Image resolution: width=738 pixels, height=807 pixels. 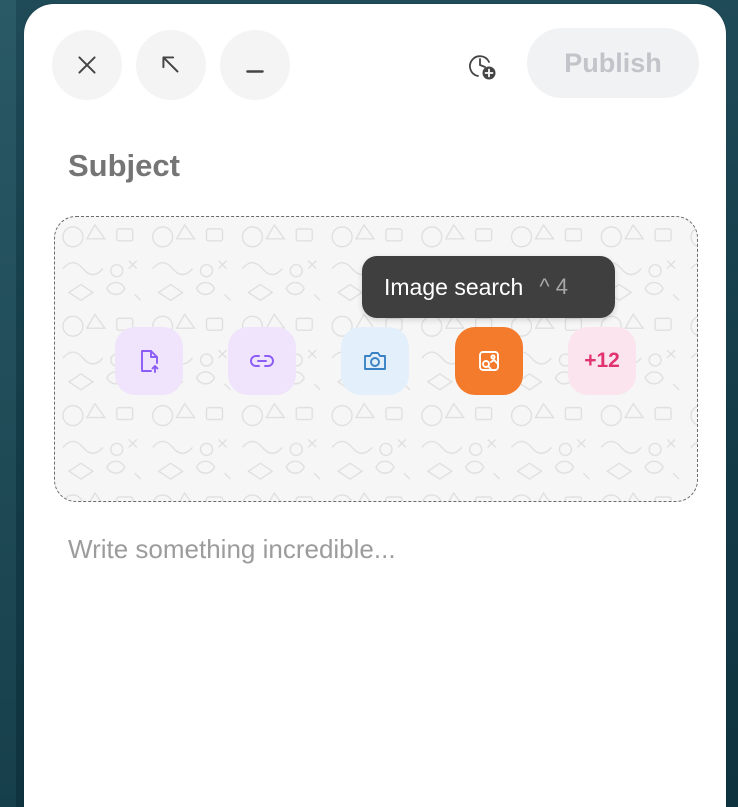 I want to click on link-icon, so click(x=262, y=361).